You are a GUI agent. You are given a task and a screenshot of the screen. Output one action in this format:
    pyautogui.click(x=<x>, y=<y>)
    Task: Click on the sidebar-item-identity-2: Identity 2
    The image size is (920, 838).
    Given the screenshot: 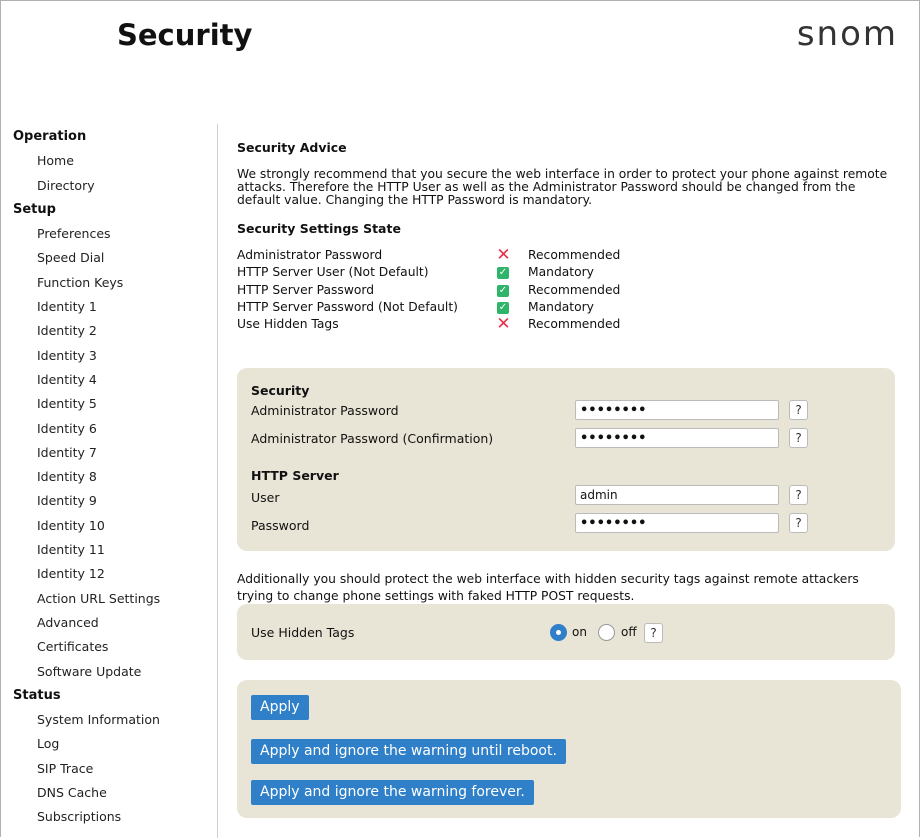 What is the action you would take?
    pyautogui.click(x=113, y=333)
    